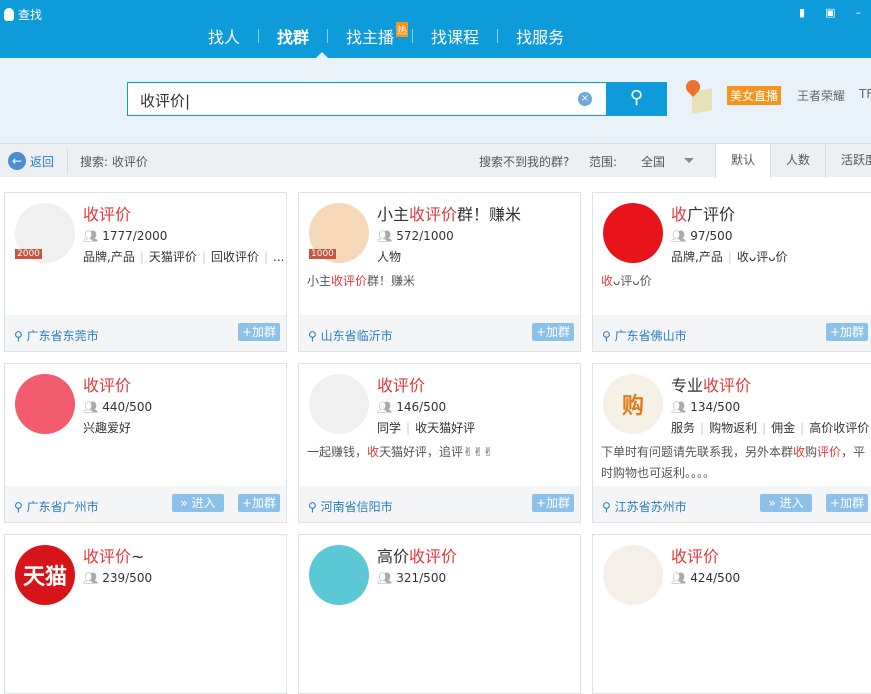 The height and width of the screenshot is (694, 871). Describe the element at coordinates (653, 161) in the screenshot. I see `range-select: 全国` at that location.